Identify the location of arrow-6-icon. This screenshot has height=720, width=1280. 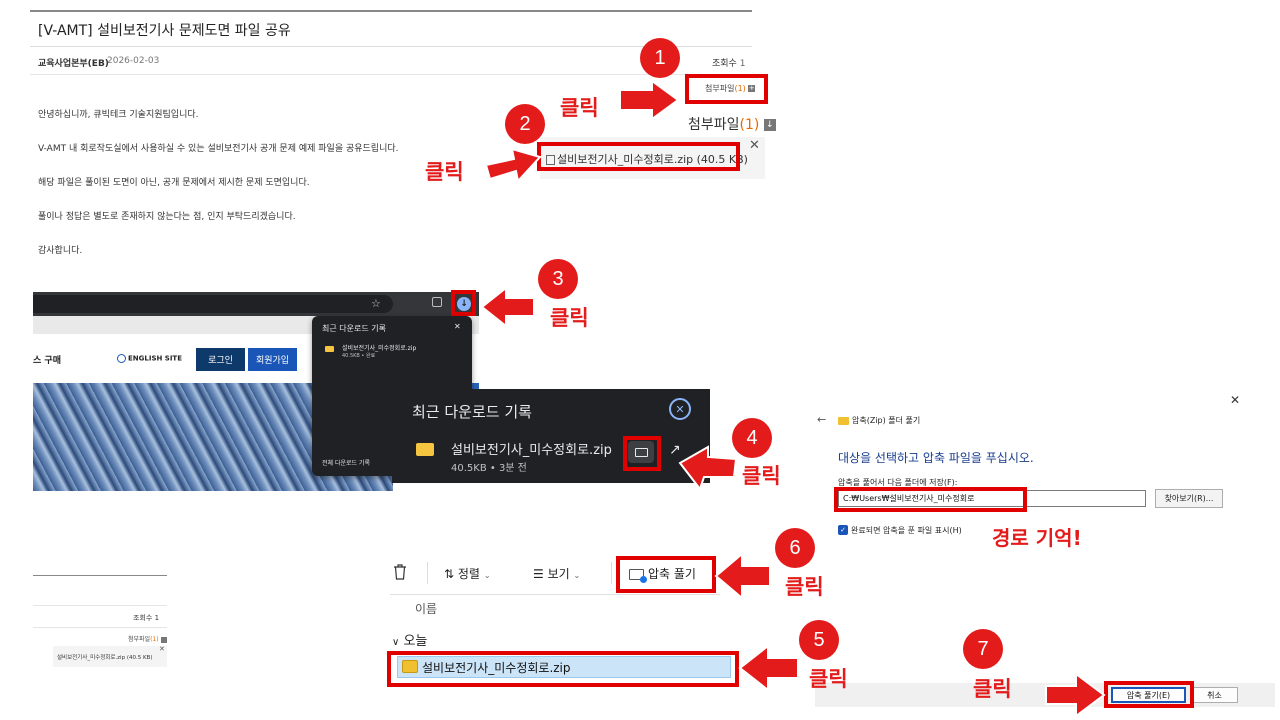
(742, 576).